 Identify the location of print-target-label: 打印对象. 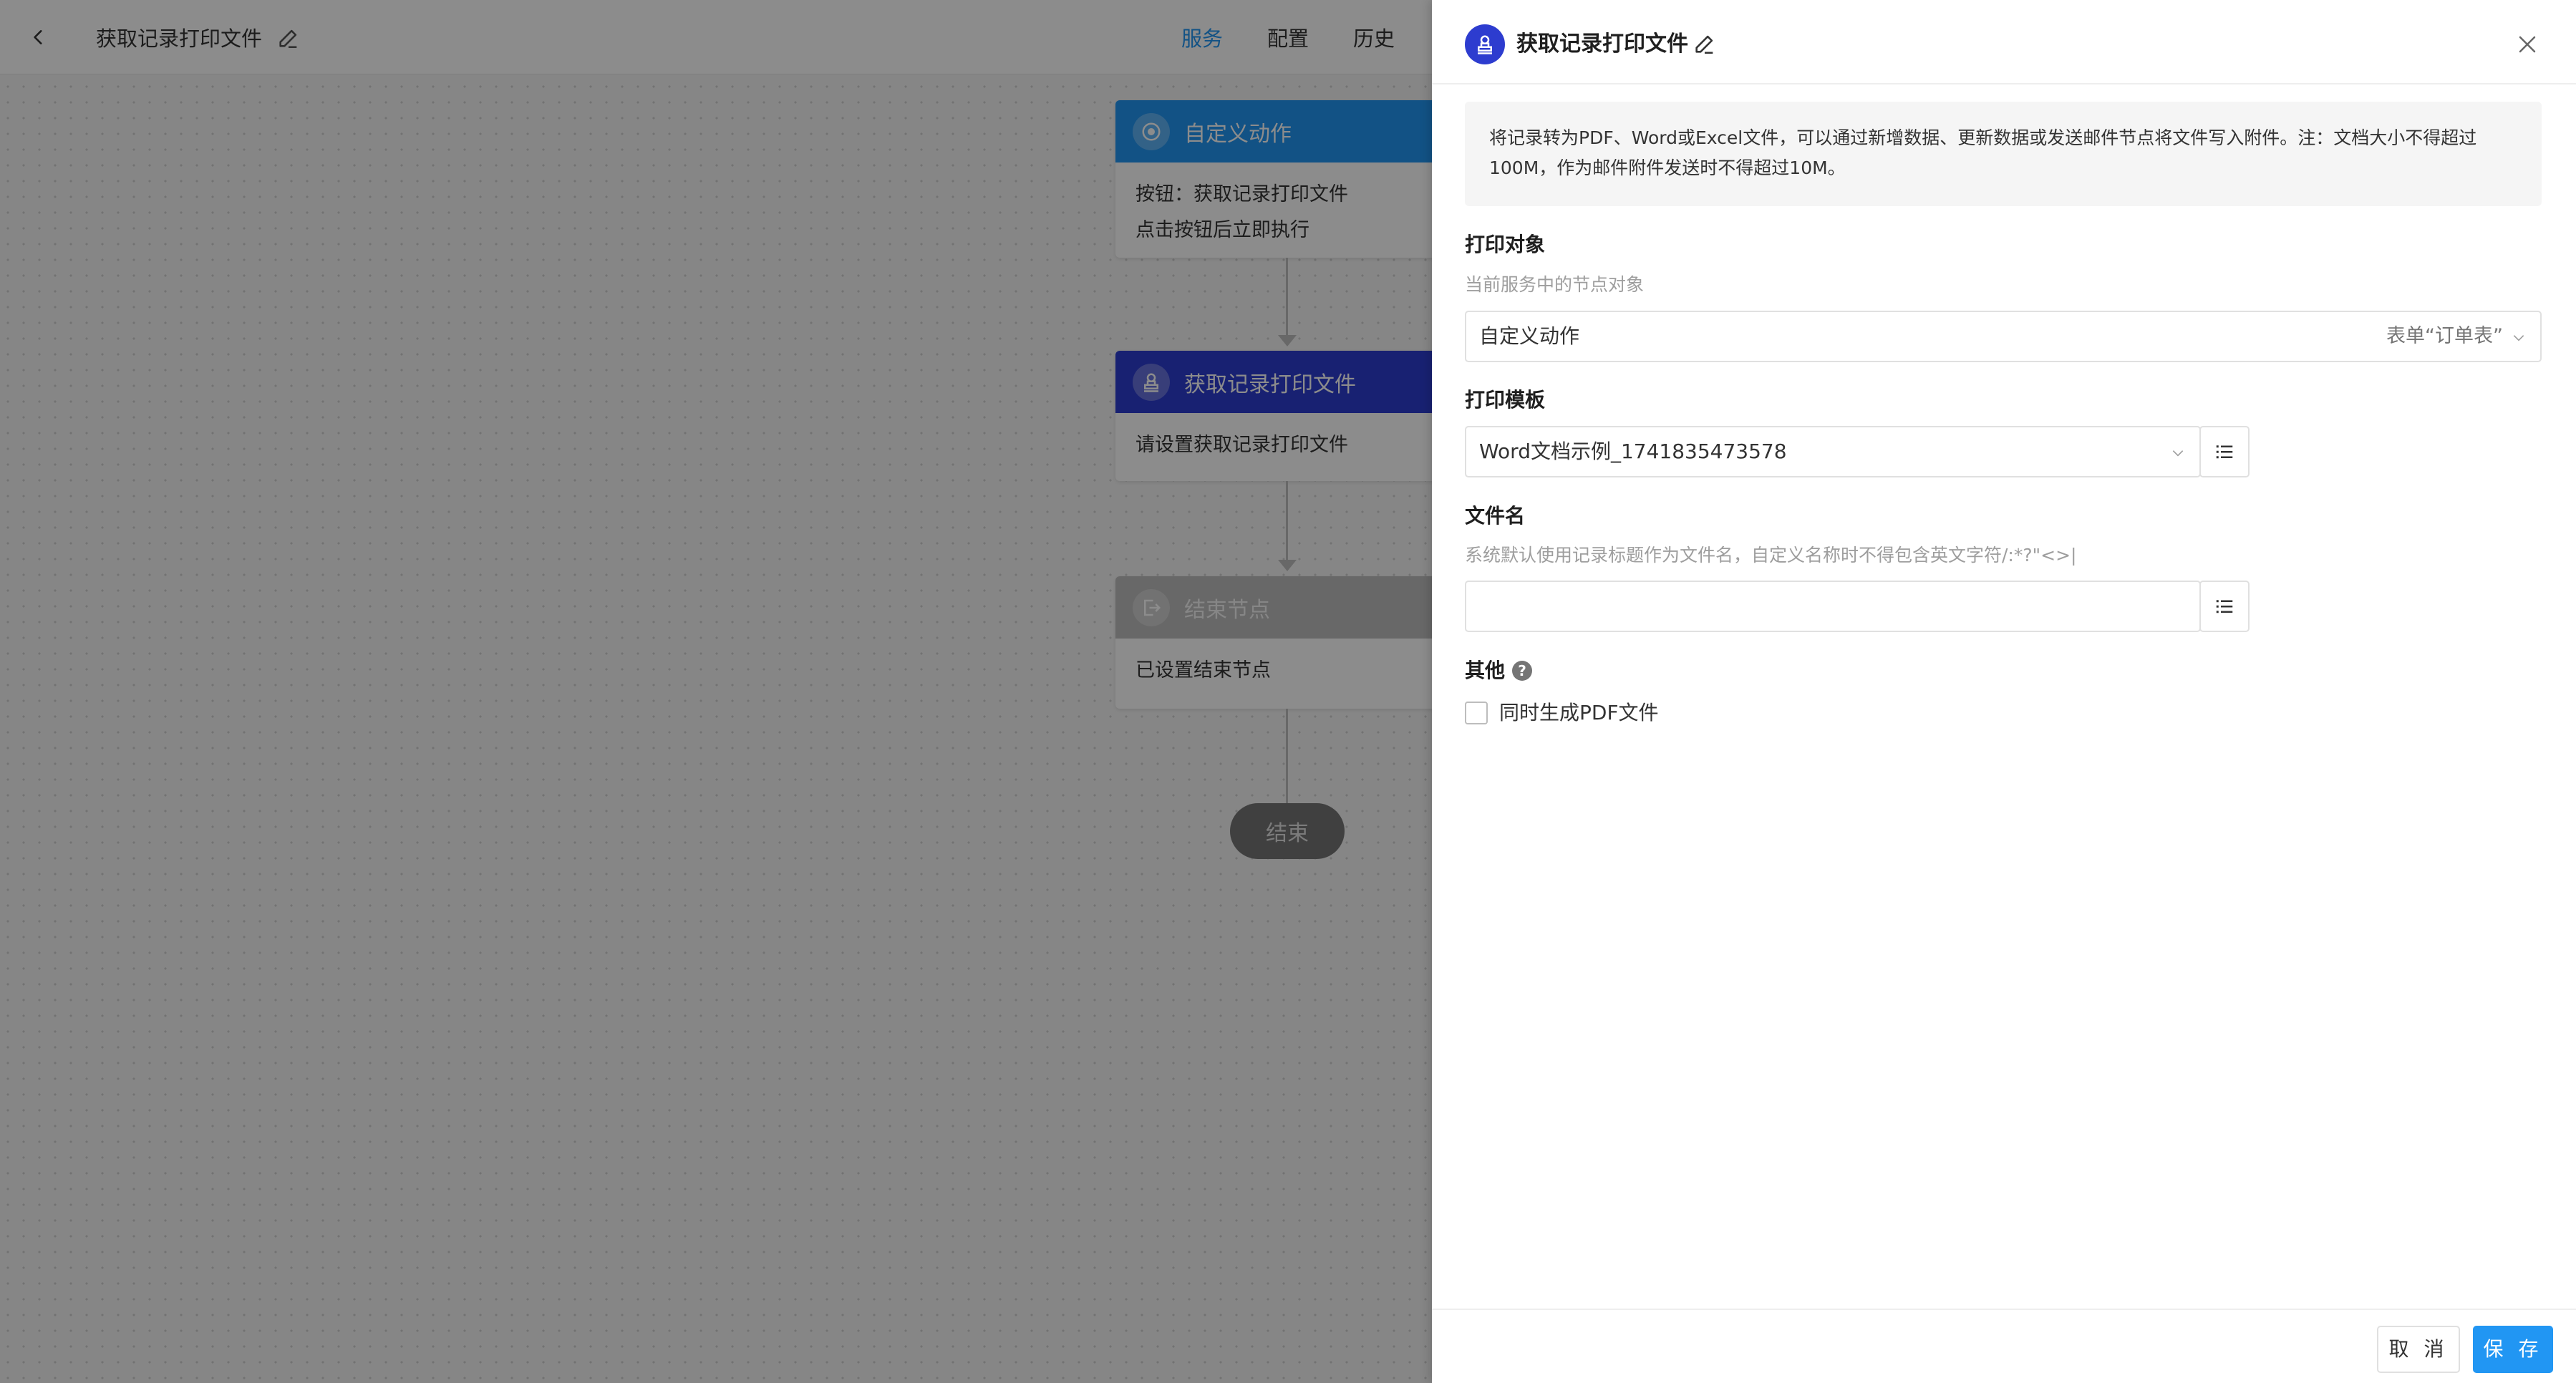
(1506, 244).